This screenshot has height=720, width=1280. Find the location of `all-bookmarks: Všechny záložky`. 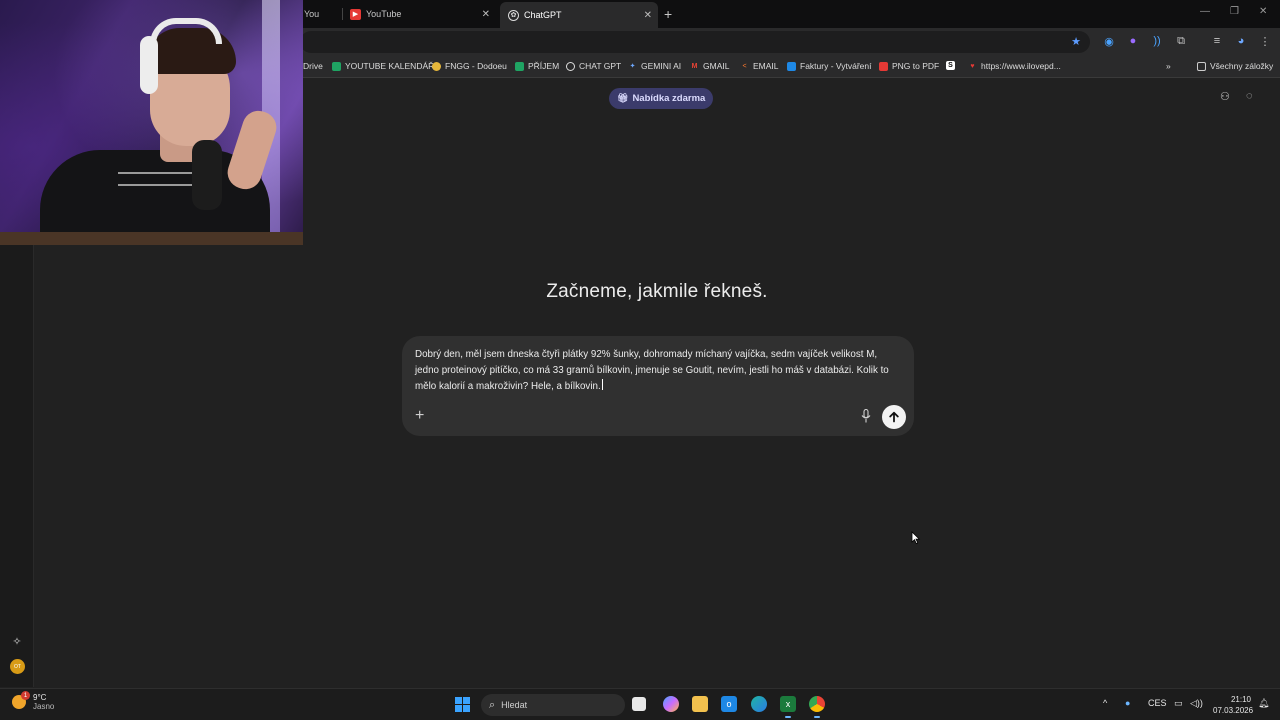

all-bookmarks: Všechny záložky is located at coordinates (1235, 66).